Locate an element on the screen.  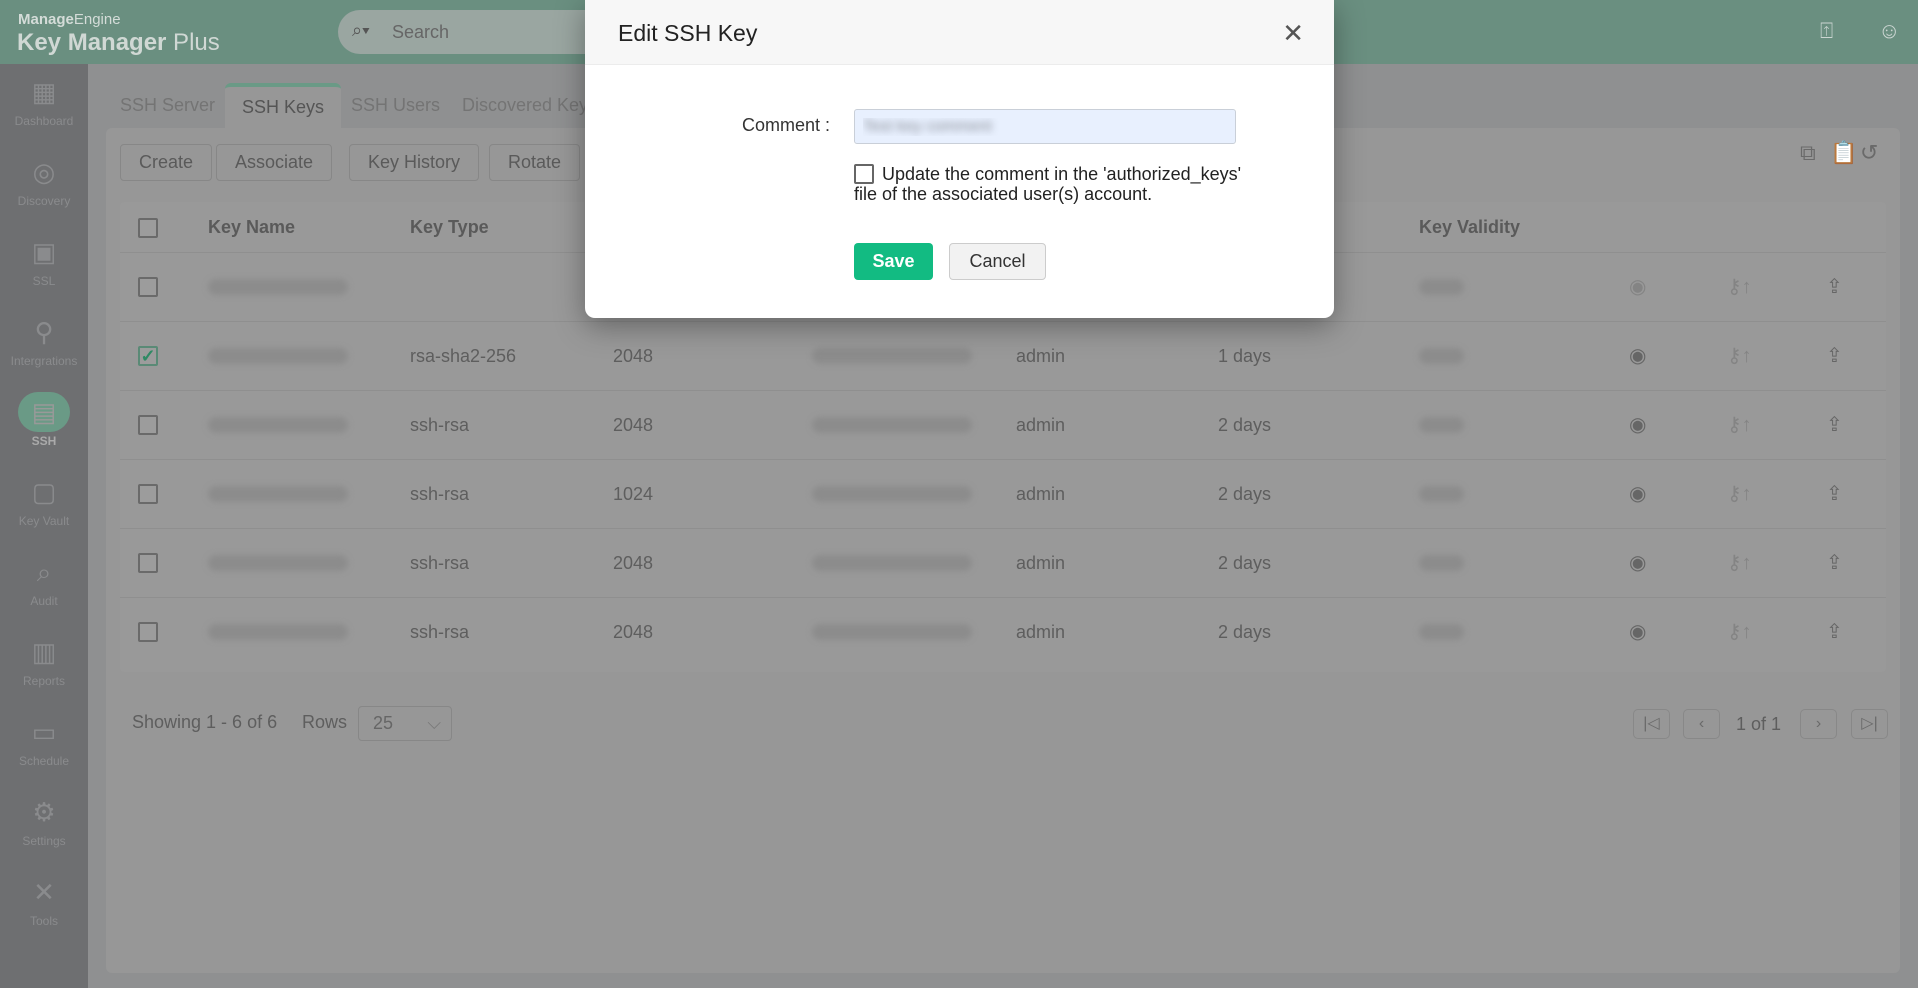
product-name: Key Manager Plus is located at coordinates (118, 43).